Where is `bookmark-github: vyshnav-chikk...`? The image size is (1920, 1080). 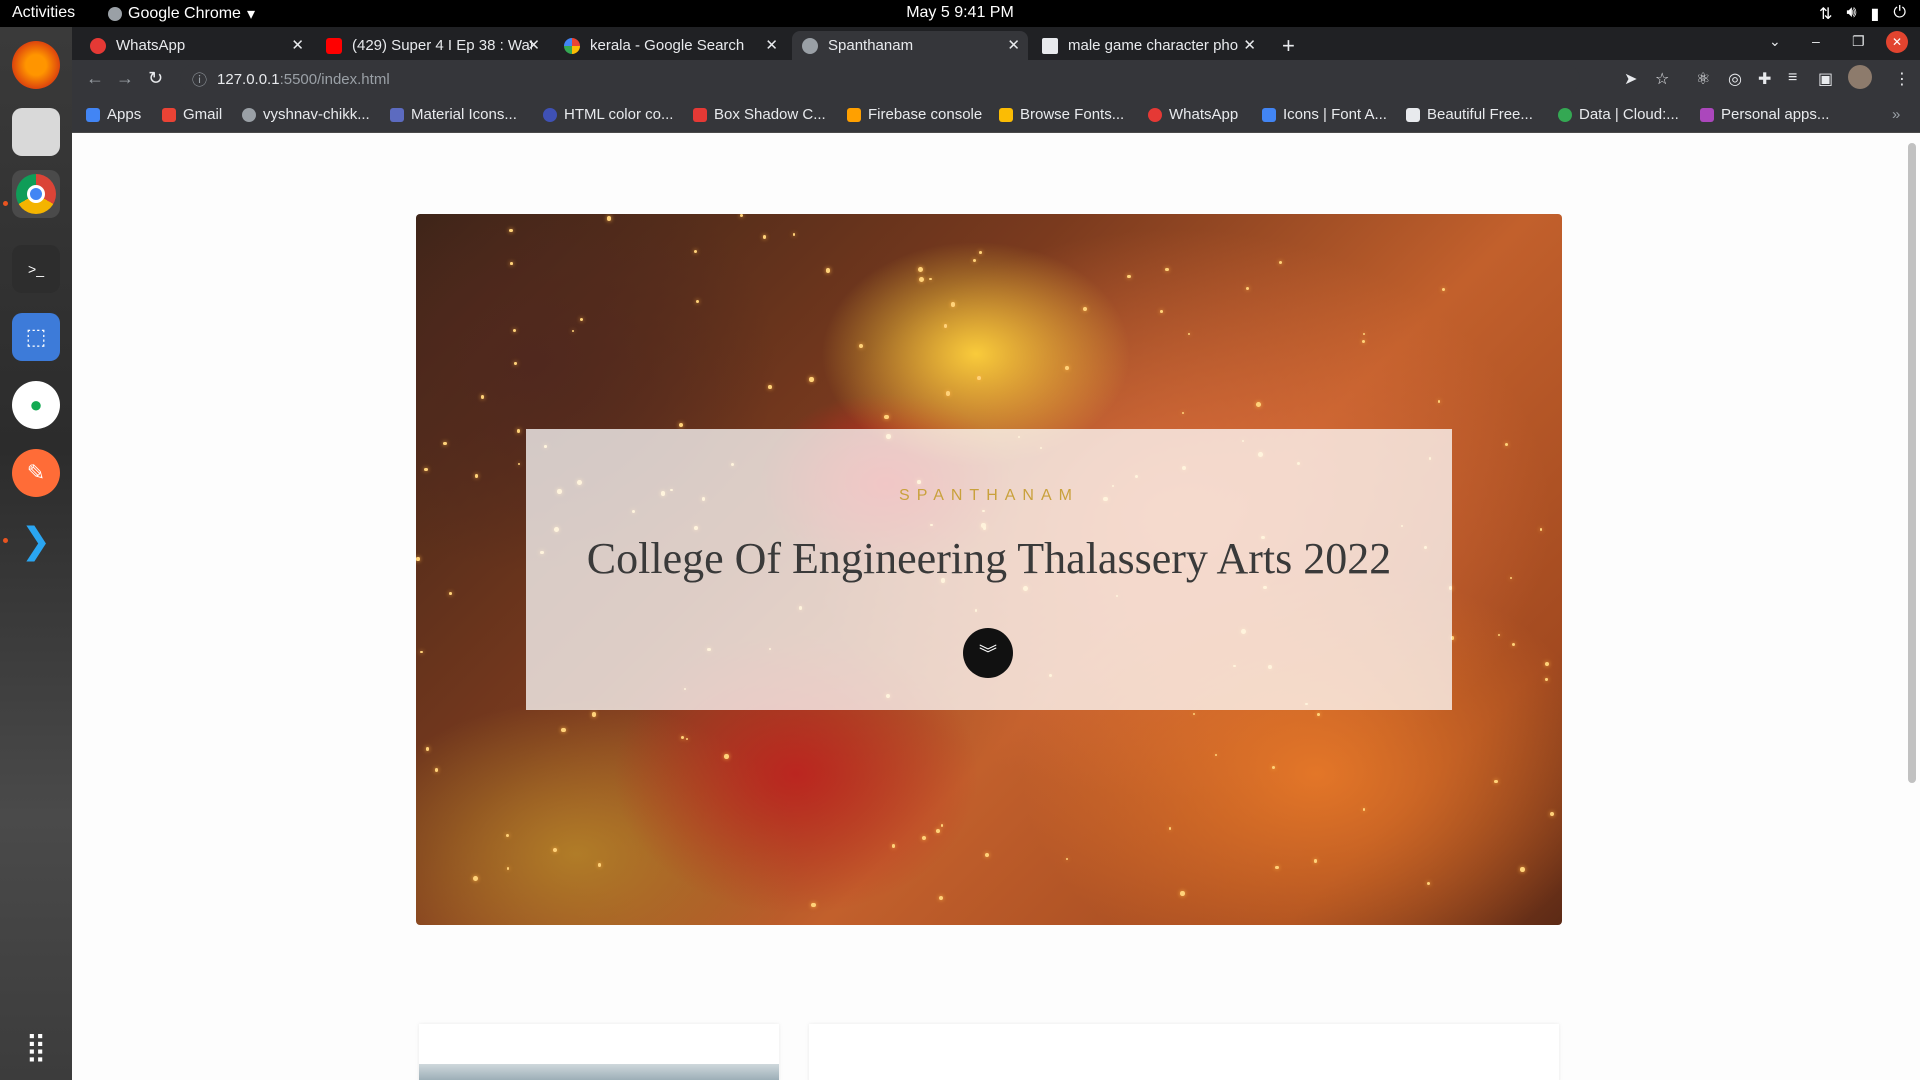
bookmark-github: vyshnav-chikk... is located at coordinates (306, 114).